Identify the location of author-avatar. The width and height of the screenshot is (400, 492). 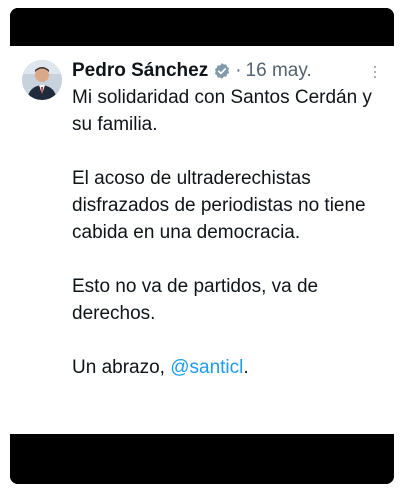
(42, 80).